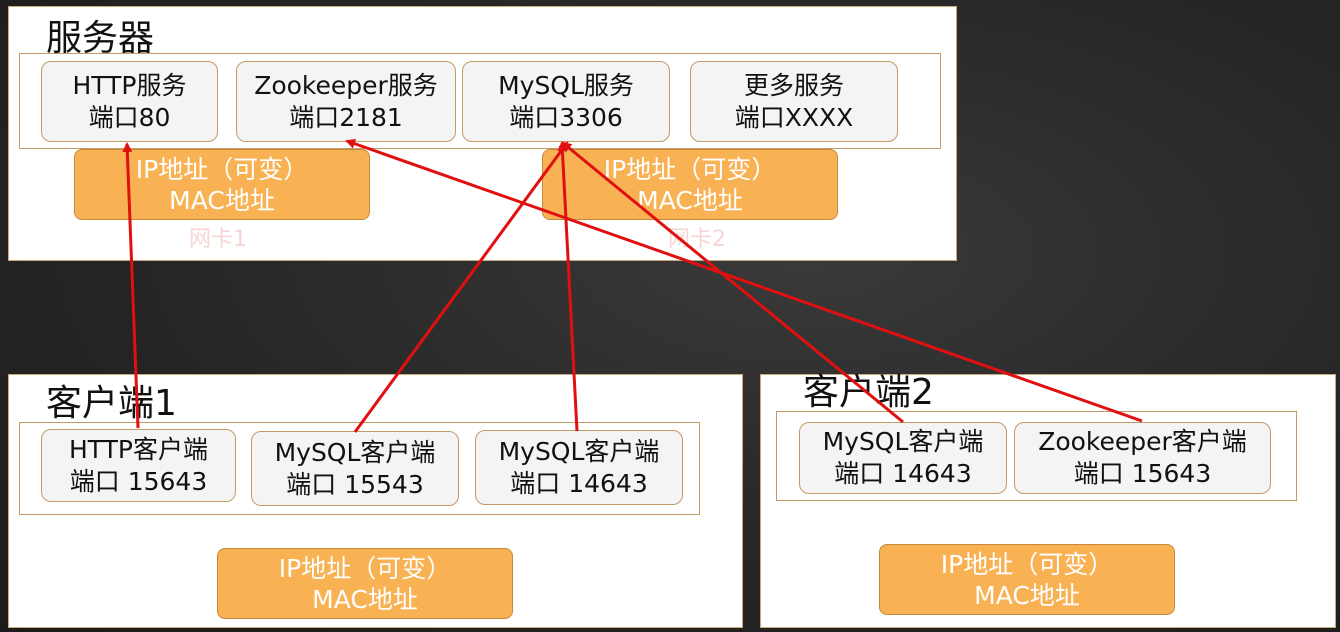 The width and height of the screenshot is (1340, 632). What do you see at coordinates (697, 239) in the screenshot?
I see `server-nic2-caption: 网卡2` at bounding box center [697, 239].